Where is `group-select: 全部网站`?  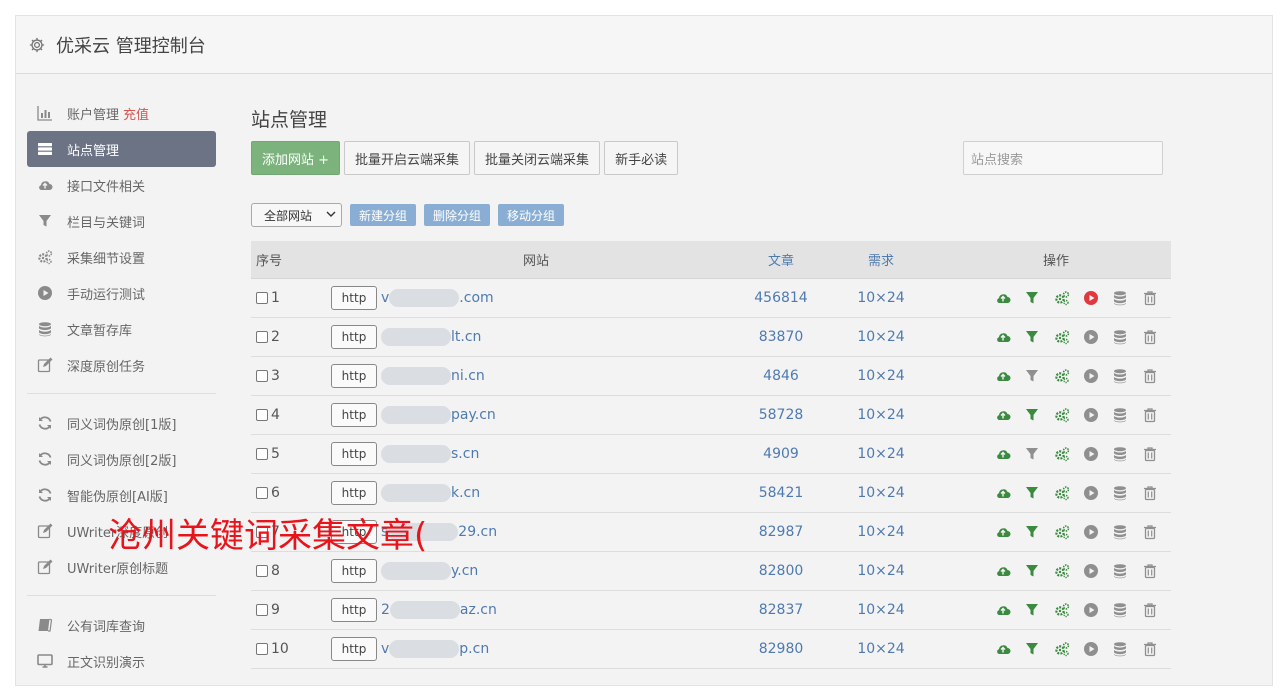 group-select: 全部网站 is located at coordinates (296, 215).